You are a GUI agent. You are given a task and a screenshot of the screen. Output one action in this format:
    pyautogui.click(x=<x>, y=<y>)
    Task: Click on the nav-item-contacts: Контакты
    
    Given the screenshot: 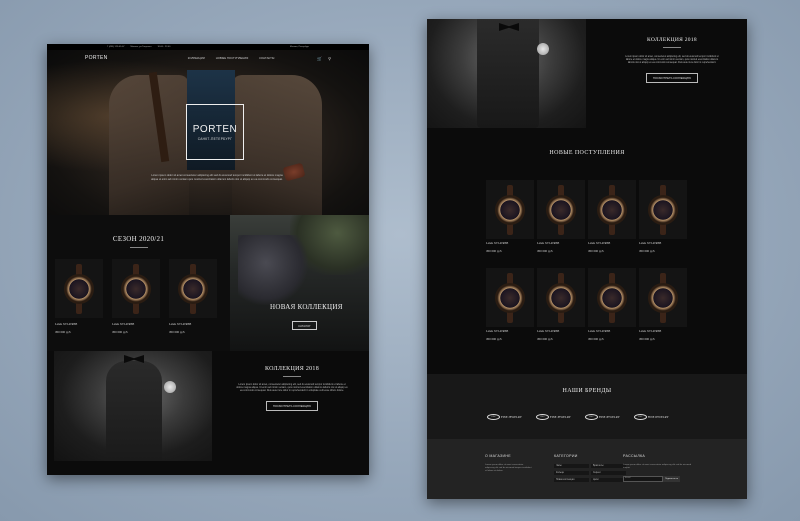 What is the action you would take?
    pyautogui.click(x=266, y=58)
    